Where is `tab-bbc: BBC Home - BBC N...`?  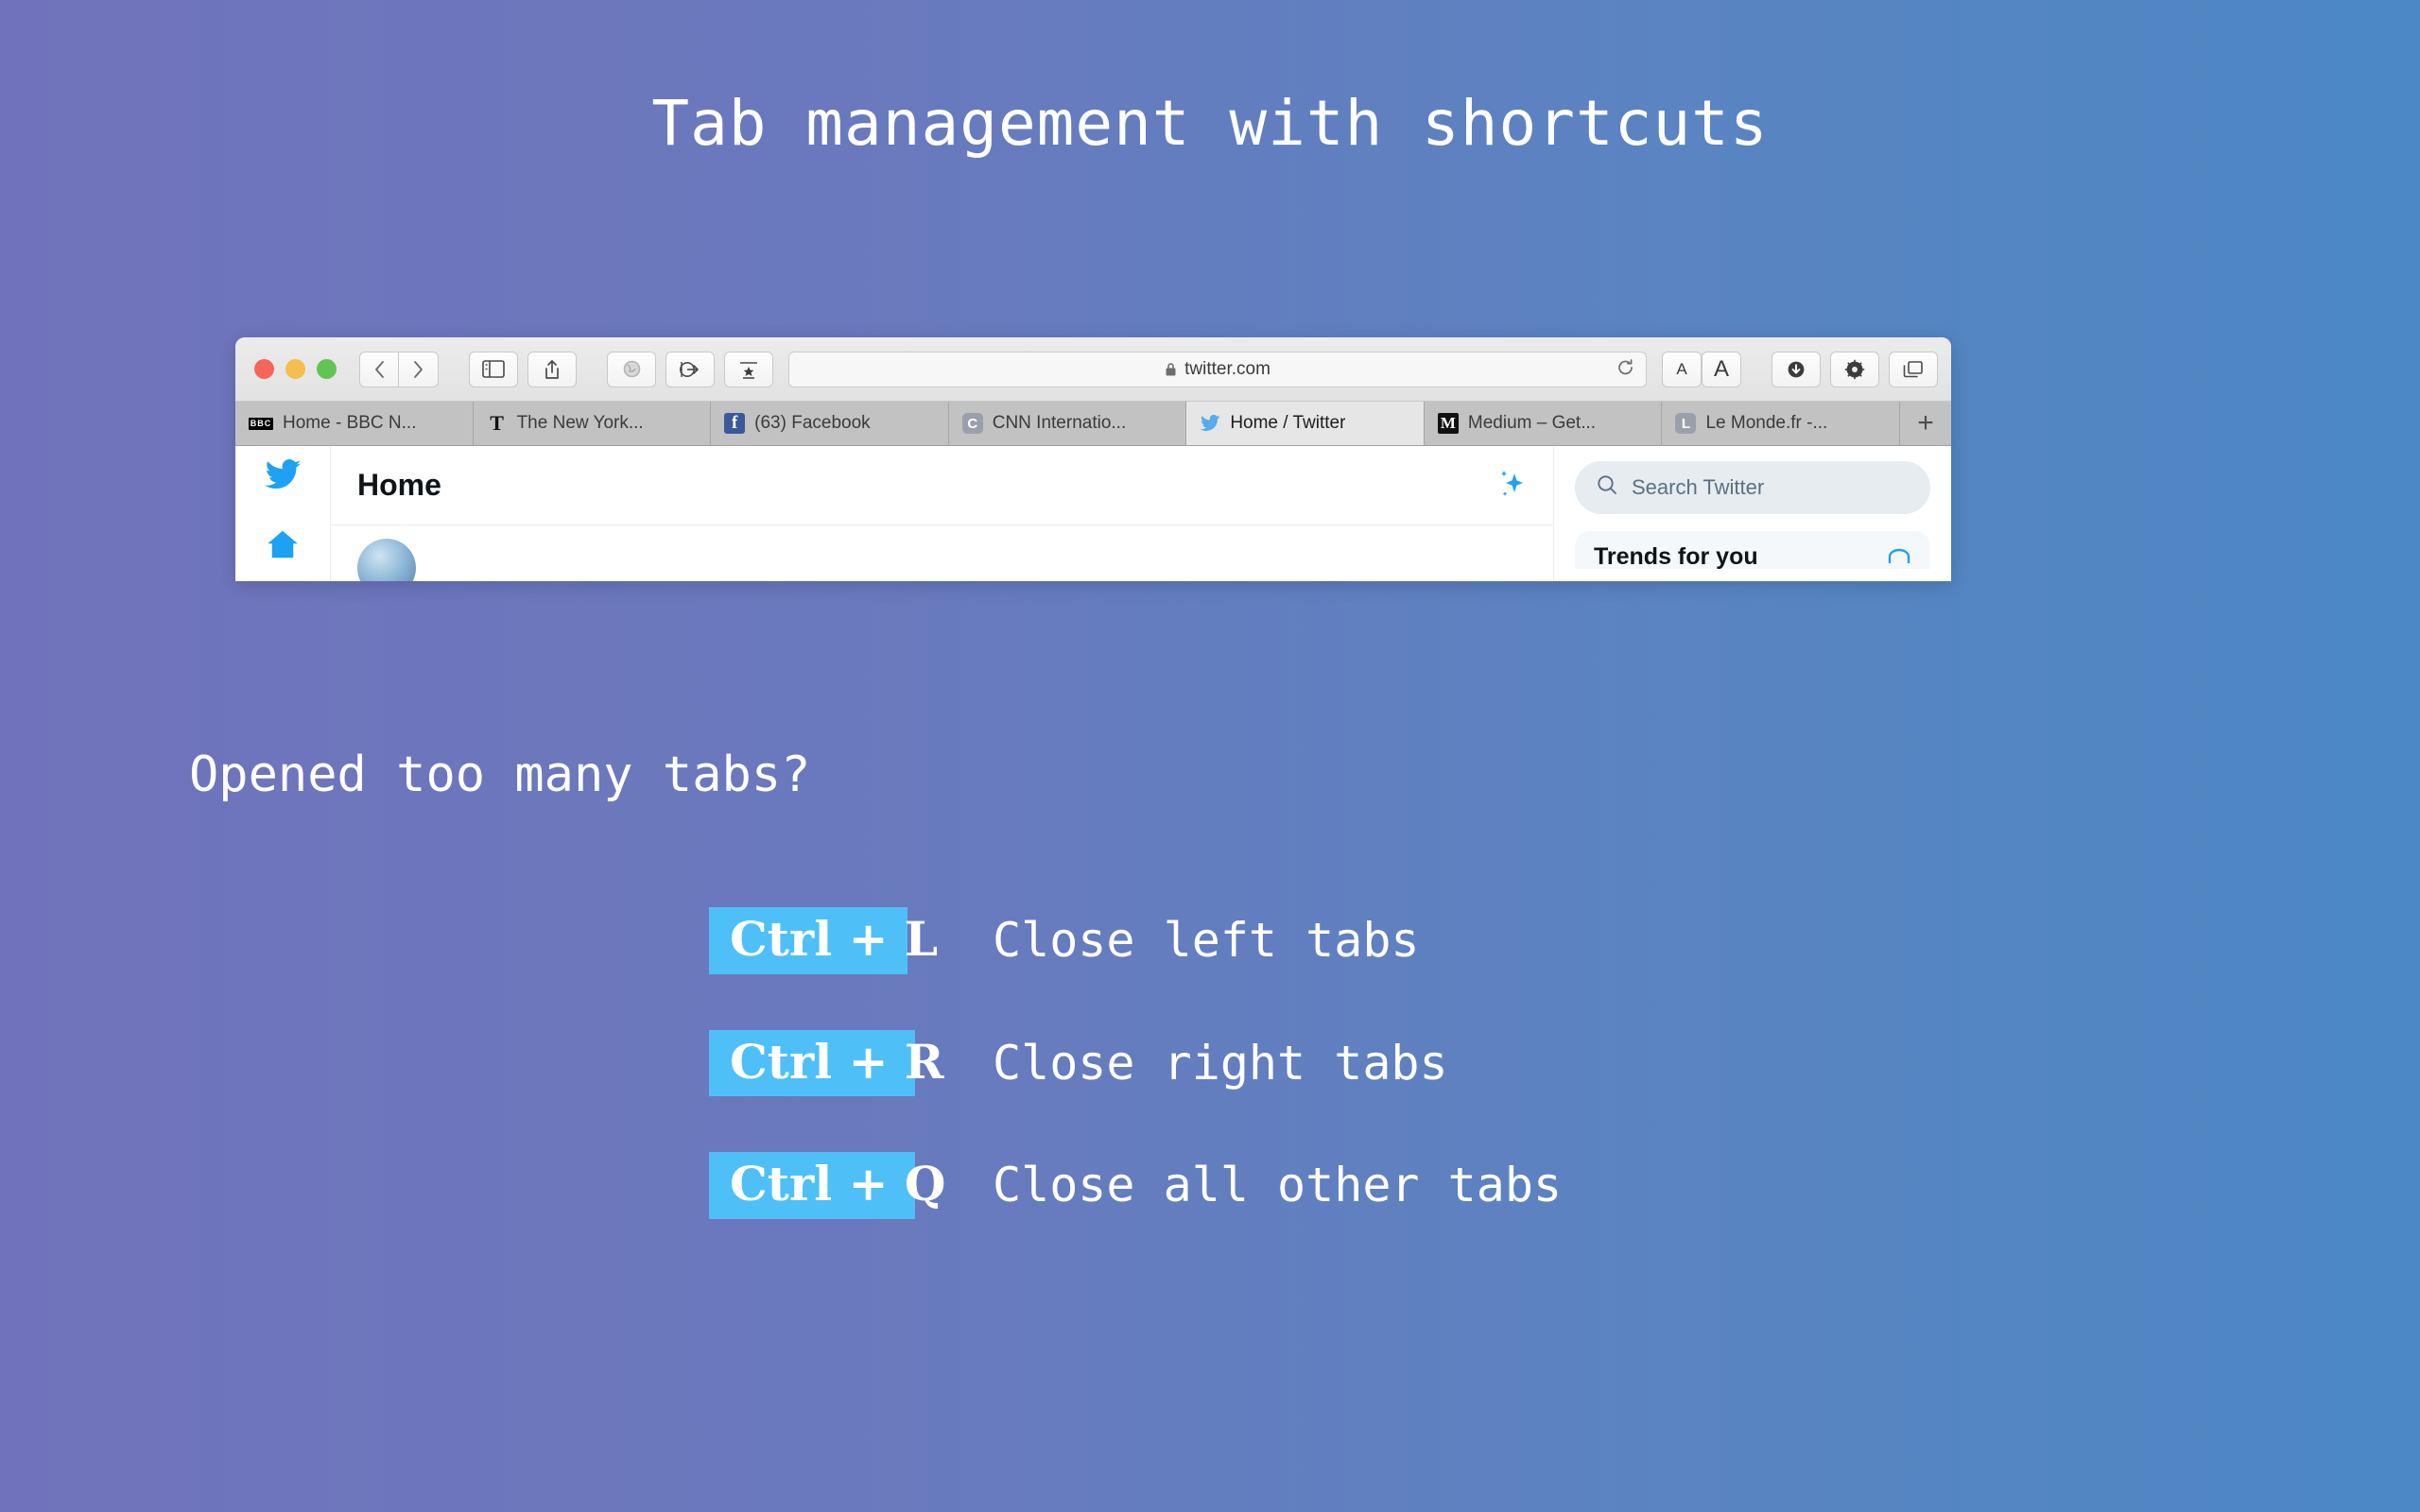 tab-bbc: BBC Home - BBC N... is located at coordinates (354, 423).